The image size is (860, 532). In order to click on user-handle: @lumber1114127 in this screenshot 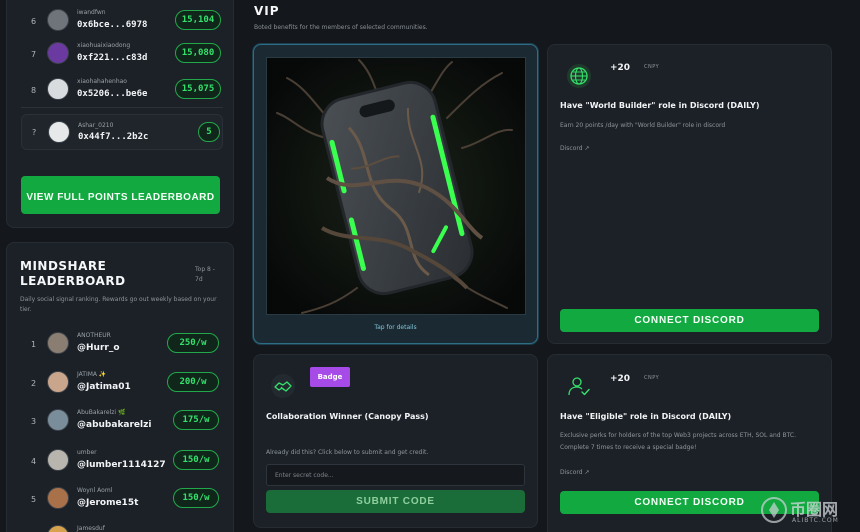, I will do `click(121, 465)`.